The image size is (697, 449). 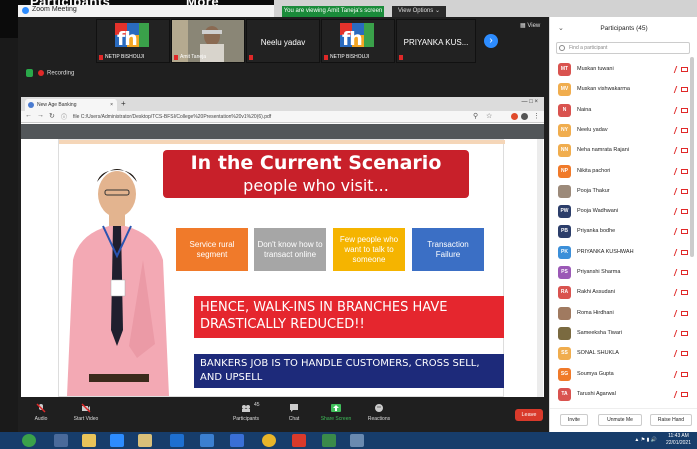 What do you see at coordinates (208, 41) in the screenshot?
I see `video-thumbnail: Amit Taneja` at bounding box center [208, 41].